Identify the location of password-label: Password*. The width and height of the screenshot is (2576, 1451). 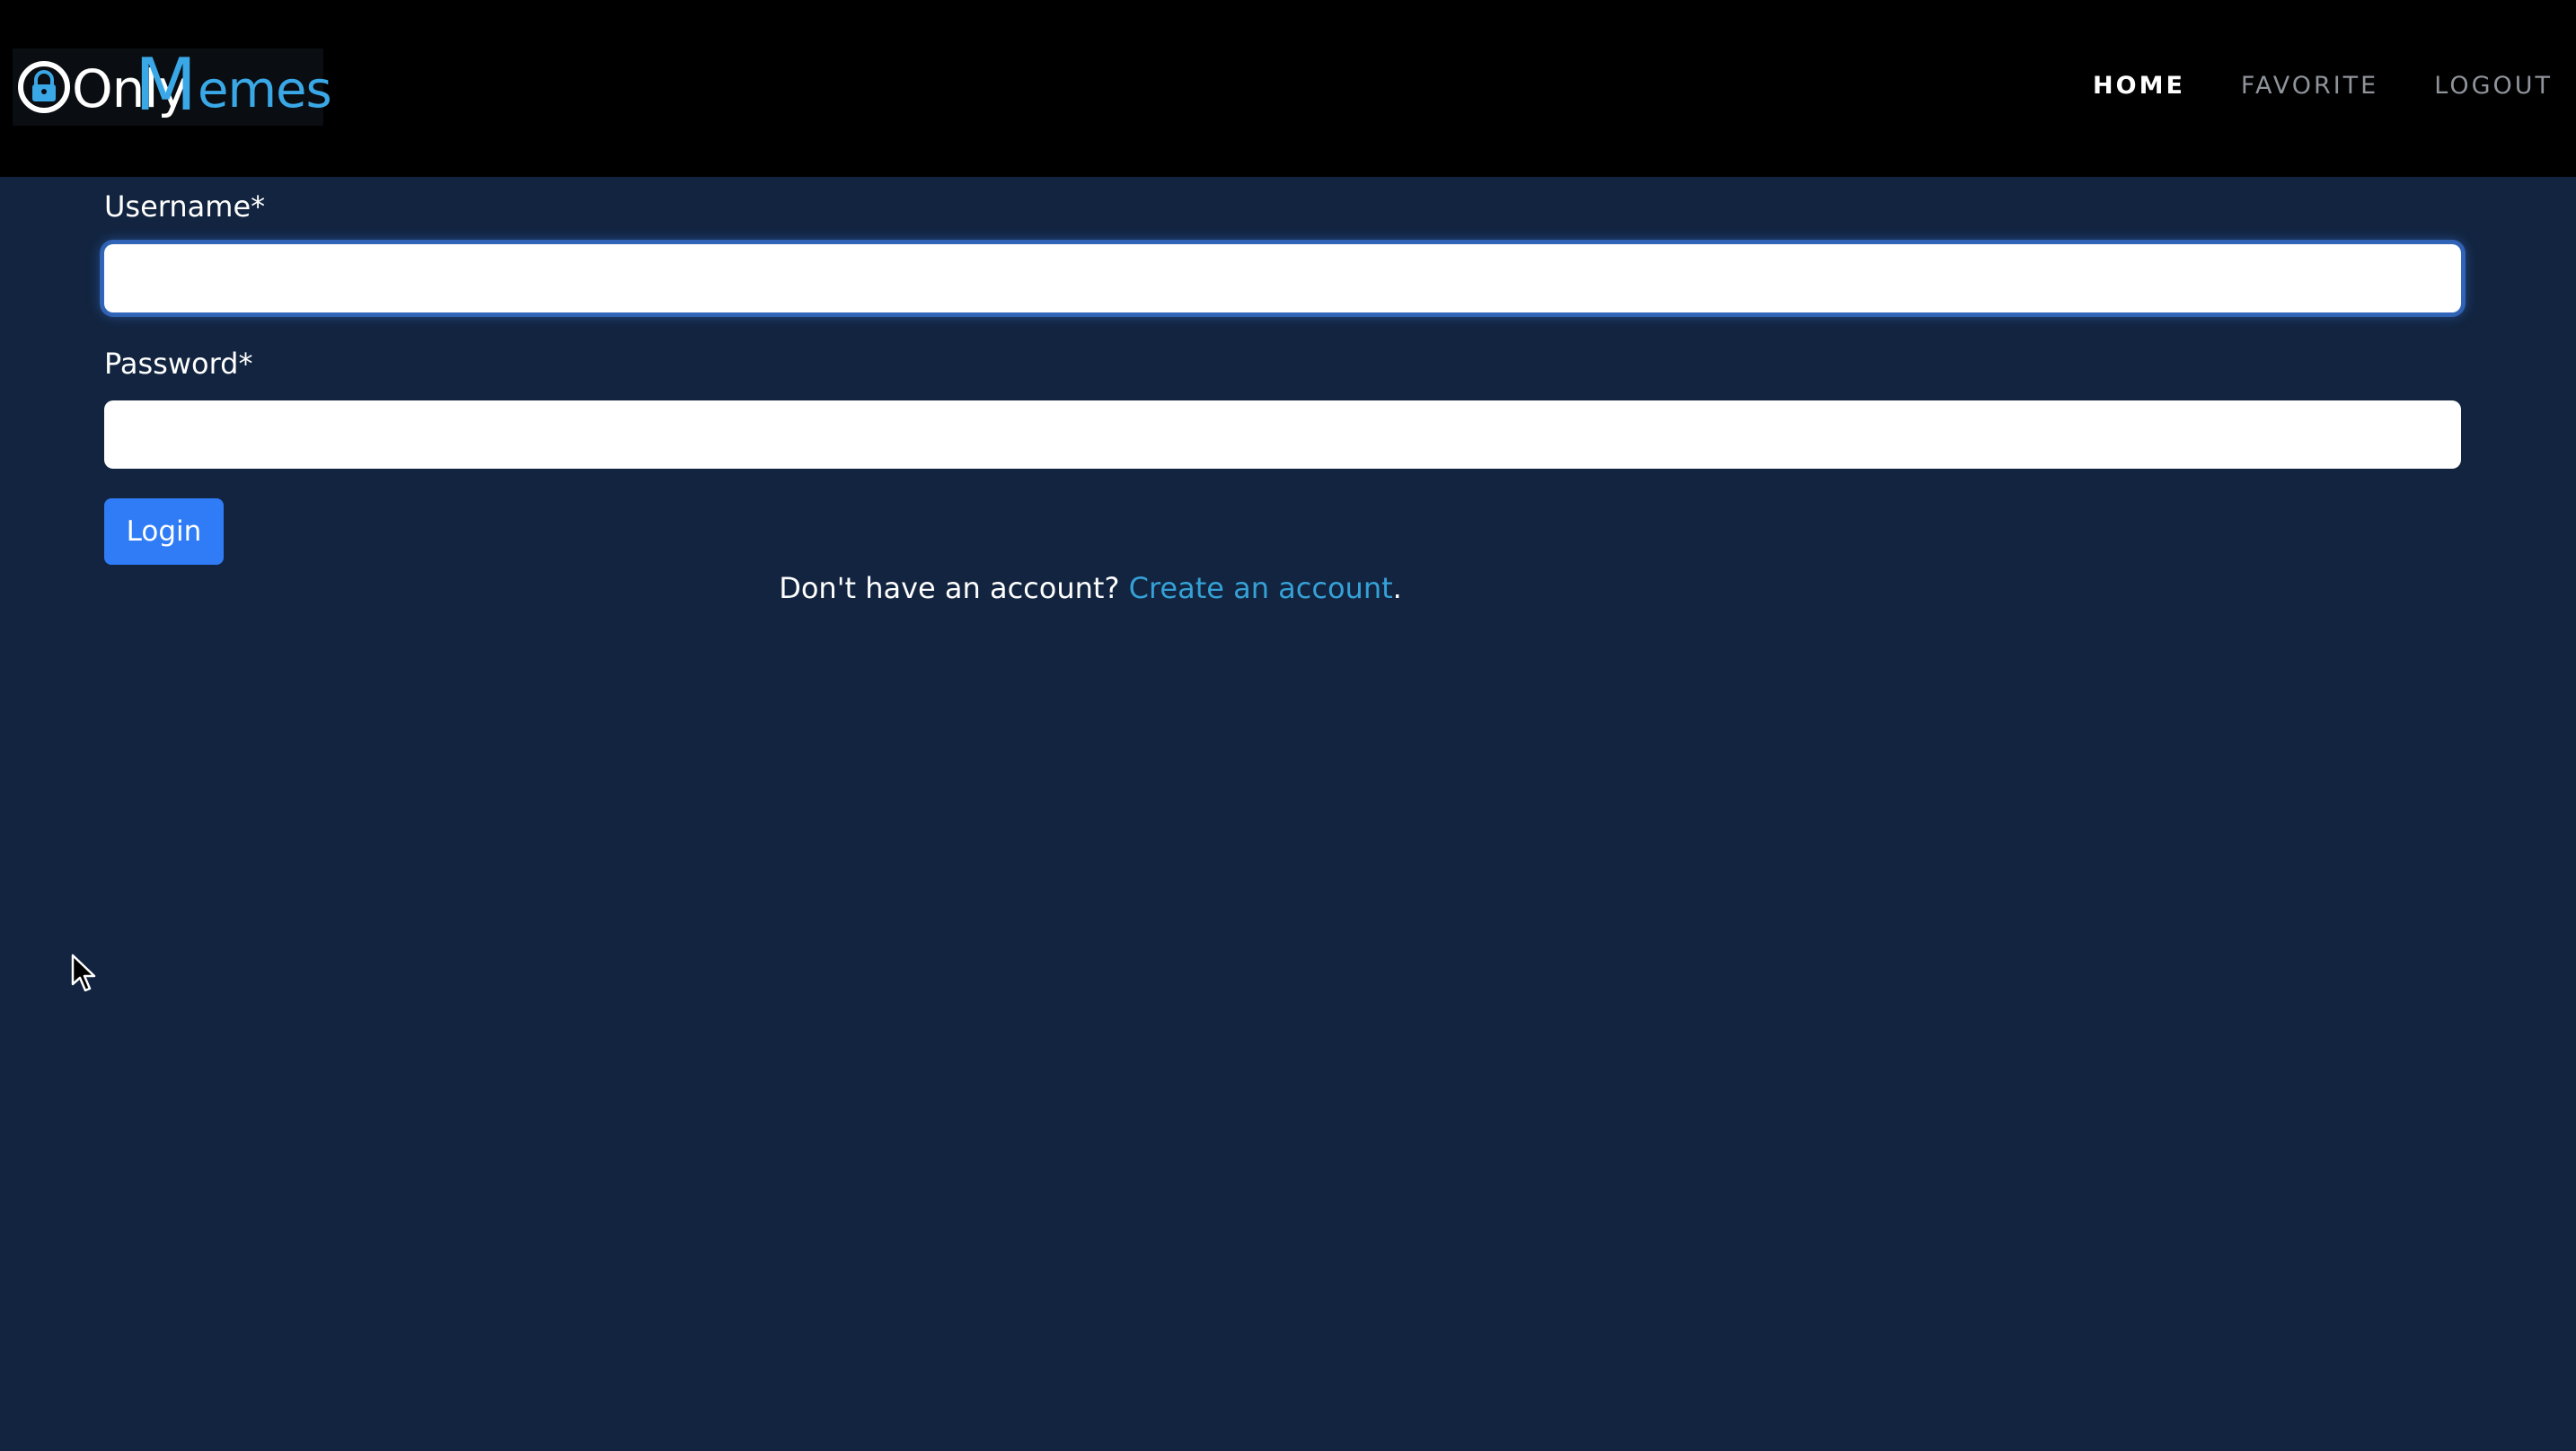
(178, 364).